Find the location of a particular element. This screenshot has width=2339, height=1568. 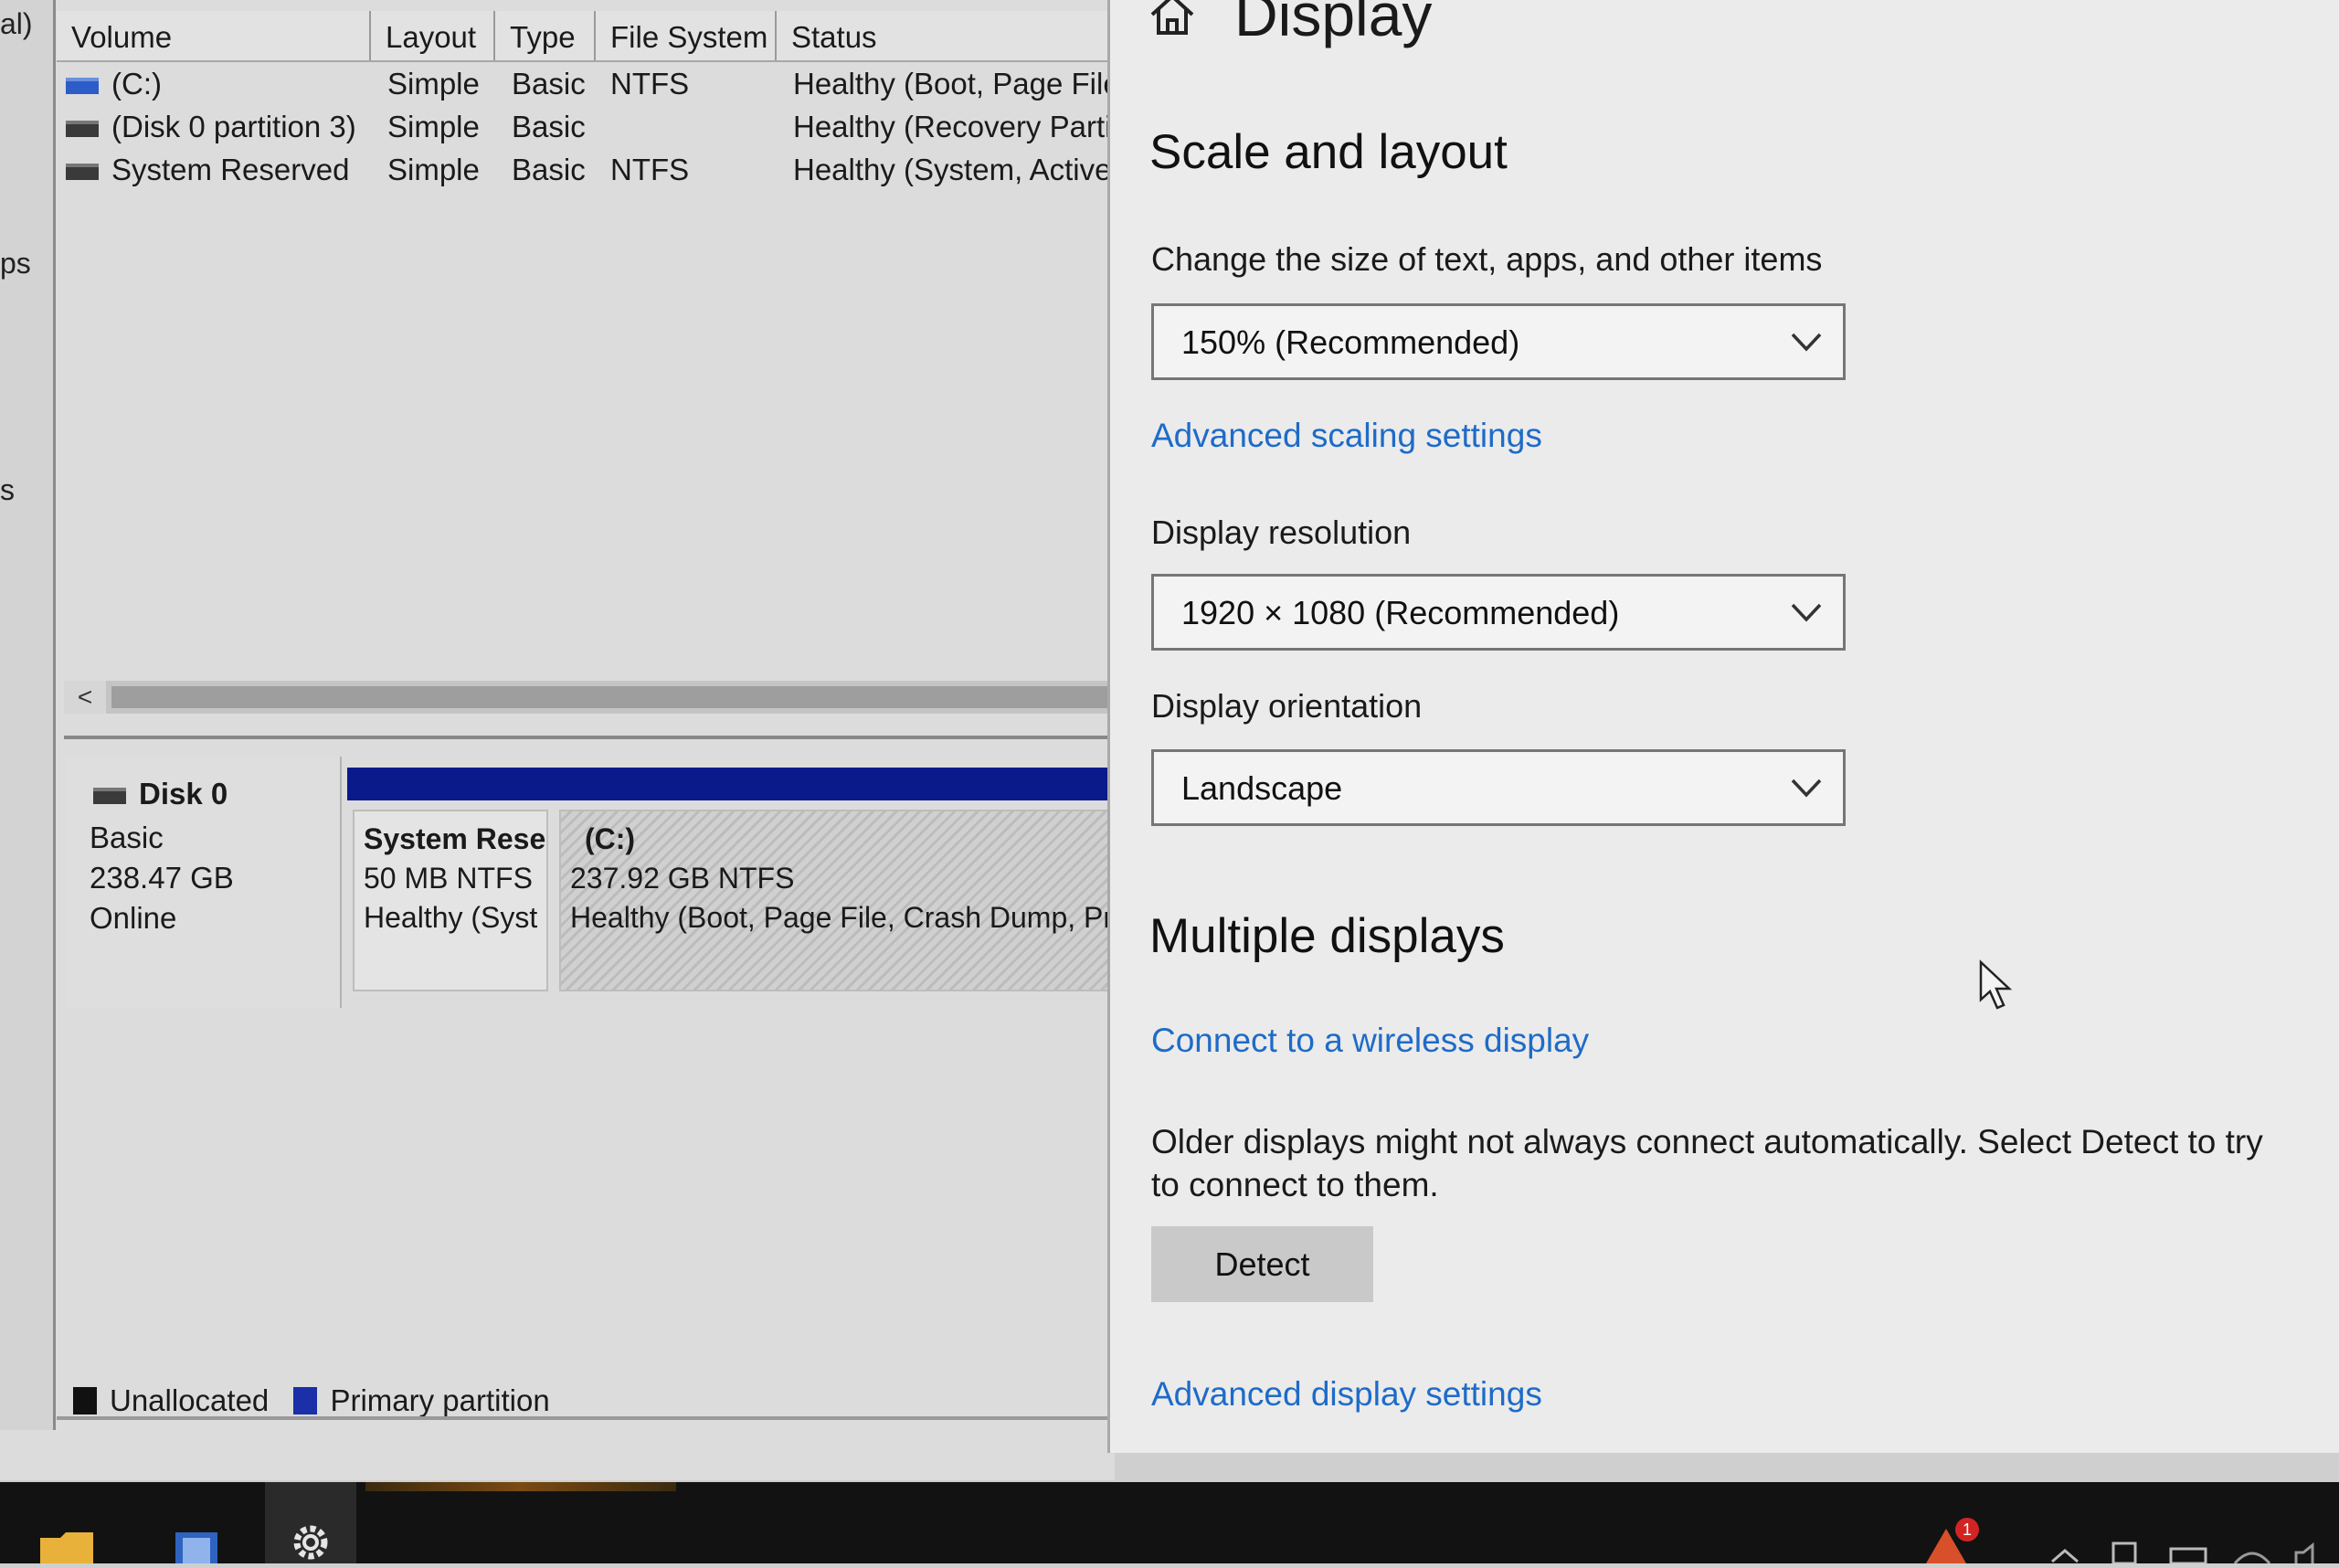

advanced-scaling-link: Advanced scaling settings is located at coordinates (1347, 436).